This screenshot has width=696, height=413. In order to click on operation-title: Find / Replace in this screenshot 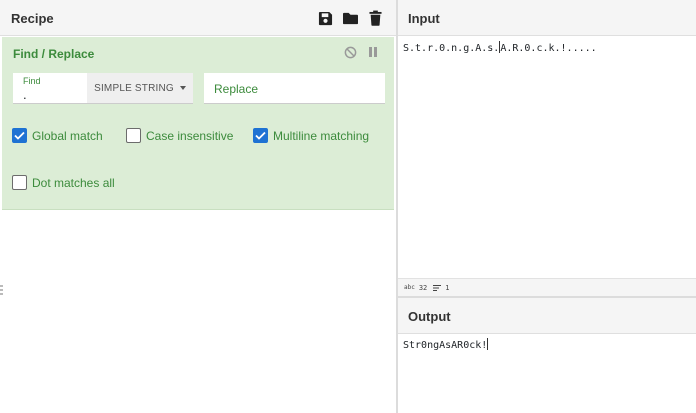, I will do `click(54, 54)`.